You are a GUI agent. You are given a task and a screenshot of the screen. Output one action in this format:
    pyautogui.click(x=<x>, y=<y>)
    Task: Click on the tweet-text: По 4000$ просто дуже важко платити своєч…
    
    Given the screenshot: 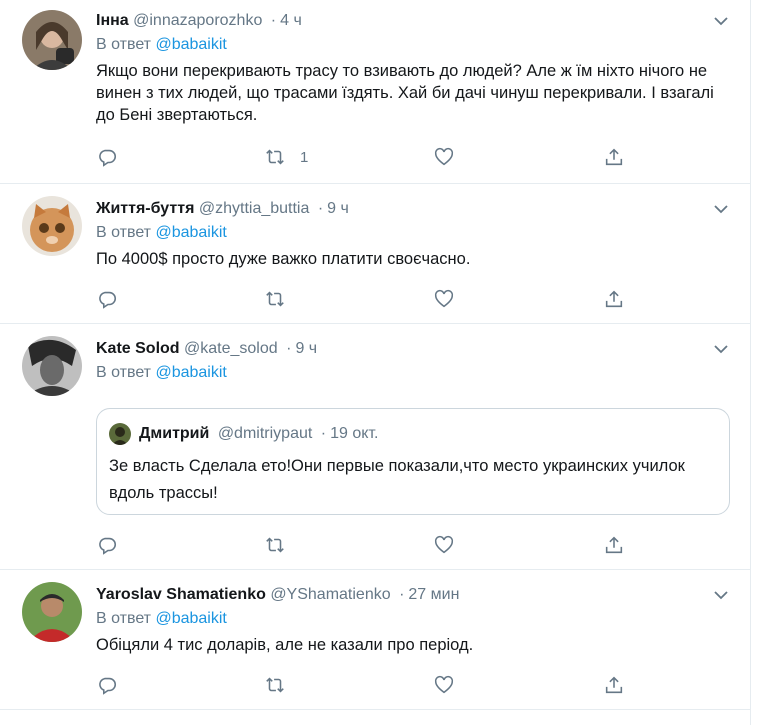 What is the action you would take?
    pyautogui.click(x=283, y=259)
    